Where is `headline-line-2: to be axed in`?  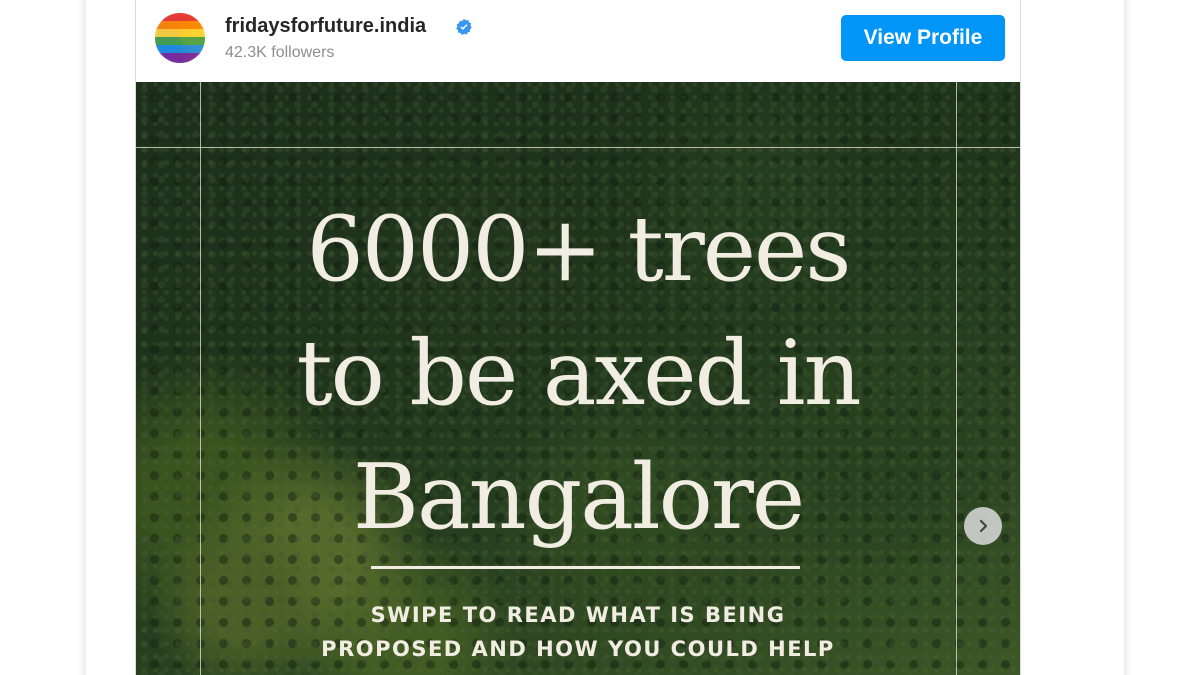 headline-line-2: to be axed in is located at coordinates (578, 373).